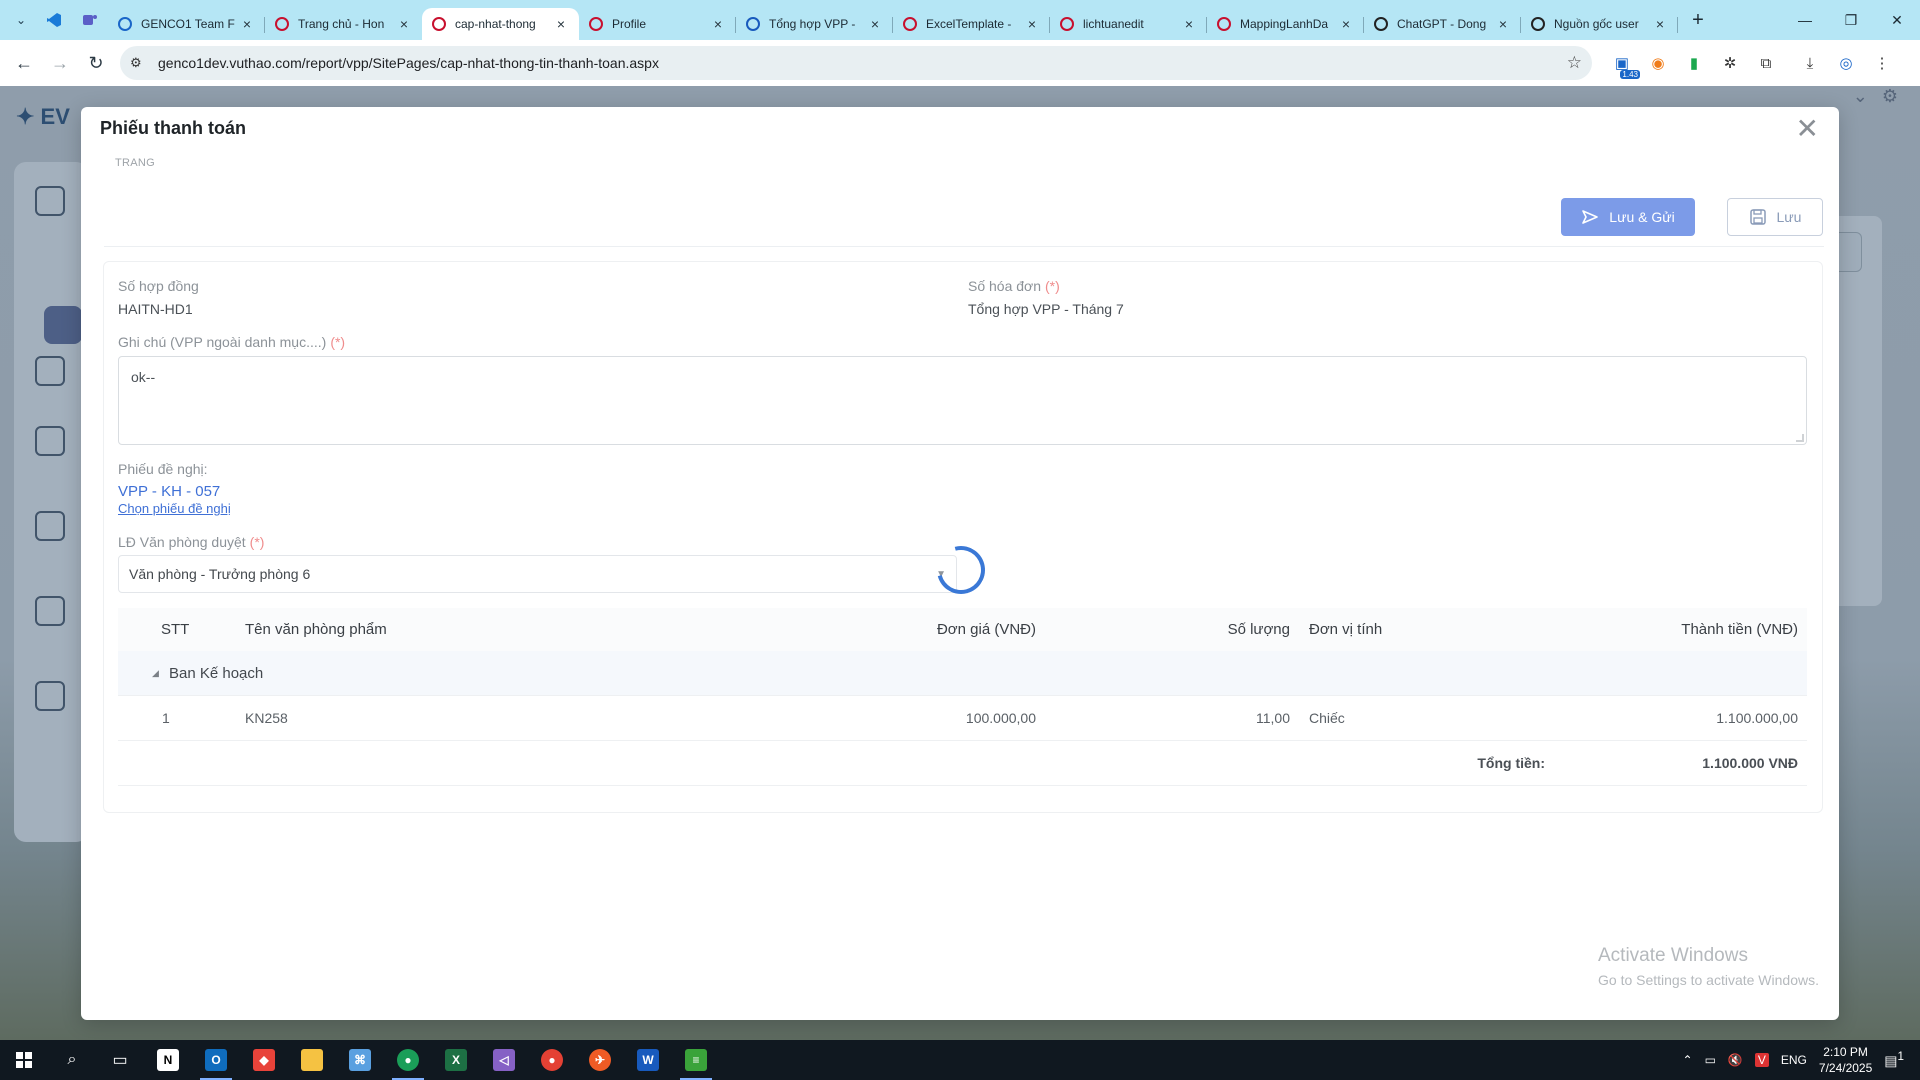 The width and height of the screenshot is (1920, 1080). Describe the element at coordinates (696, 1060) in the screenshot. I see `taskbar-notepad: ≡` at that location.